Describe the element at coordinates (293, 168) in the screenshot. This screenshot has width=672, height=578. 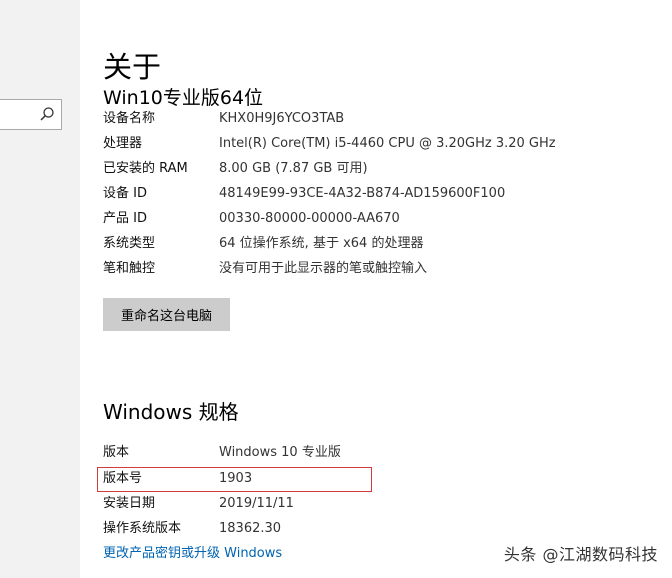
I see `spec-value: 8.00 GB (7.87 GB 可用)` at that location.